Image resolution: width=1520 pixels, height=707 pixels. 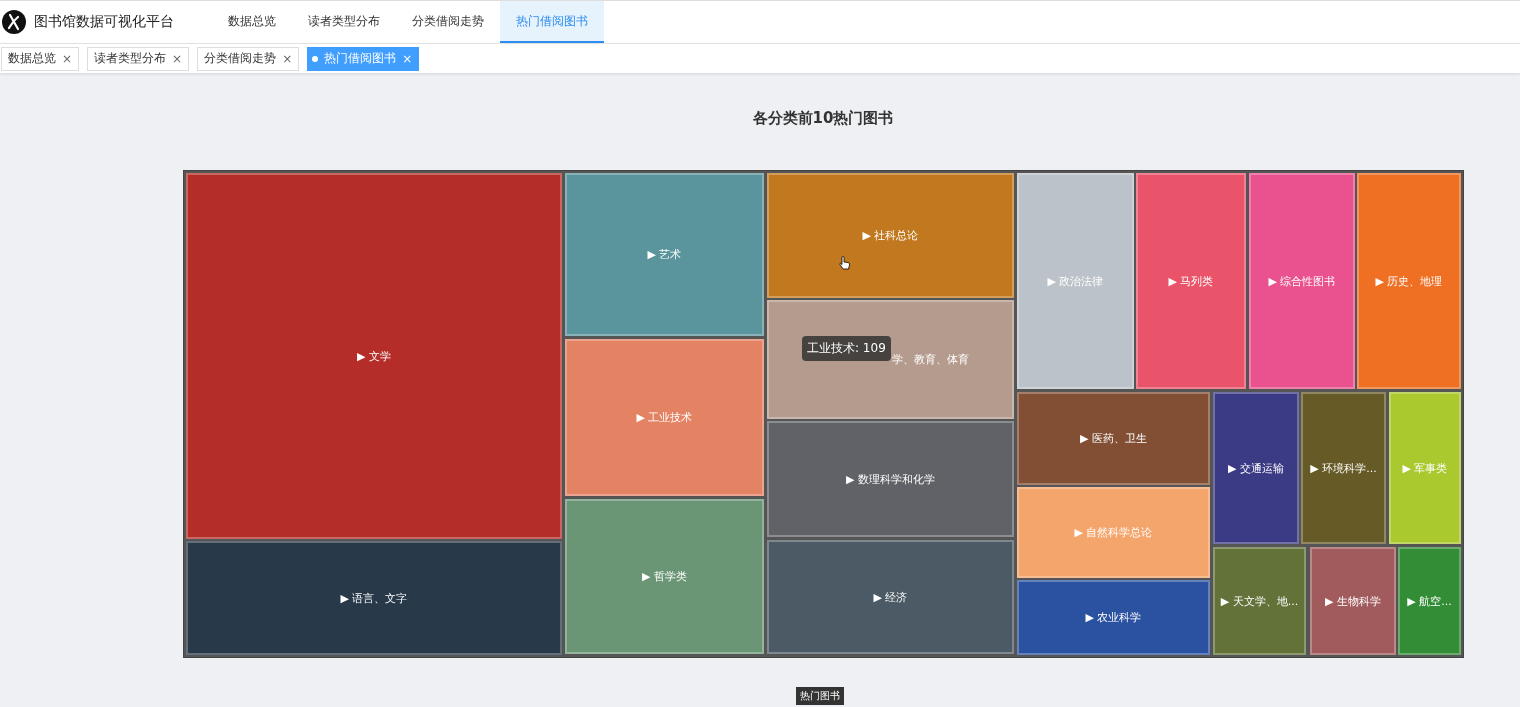 I want to click on tile-label: ▶ 语言、文字, so click(x=374, y=598).